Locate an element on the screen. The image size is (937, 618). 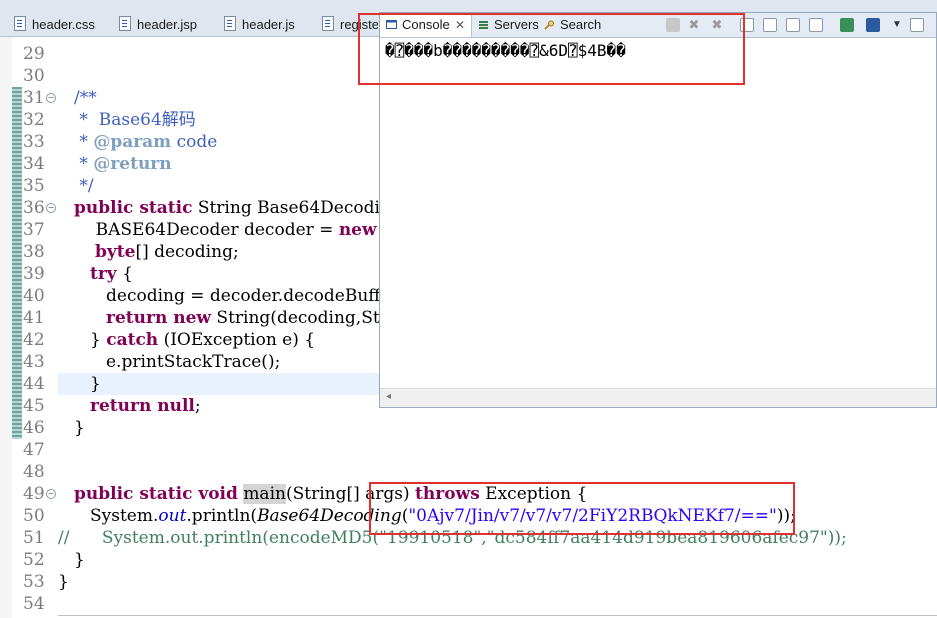
divider is located at coordinates (497, 615).